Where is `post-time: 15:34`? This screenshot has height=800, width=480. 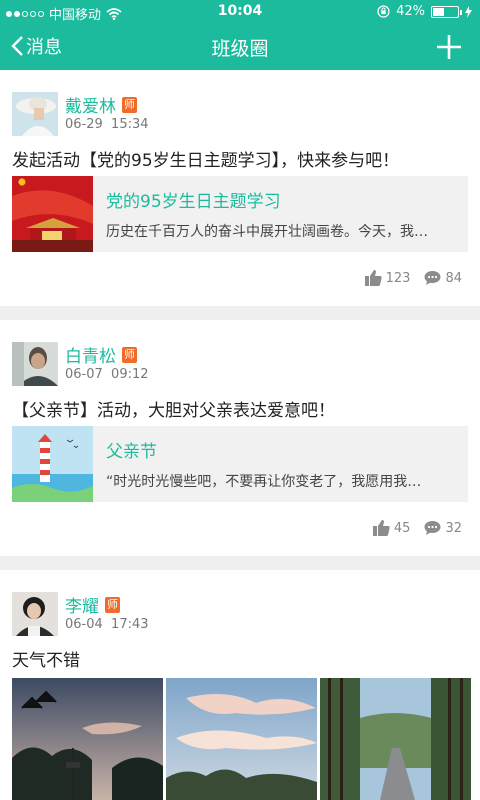
post-time: 15:34 is located at coordinates (130, 124).